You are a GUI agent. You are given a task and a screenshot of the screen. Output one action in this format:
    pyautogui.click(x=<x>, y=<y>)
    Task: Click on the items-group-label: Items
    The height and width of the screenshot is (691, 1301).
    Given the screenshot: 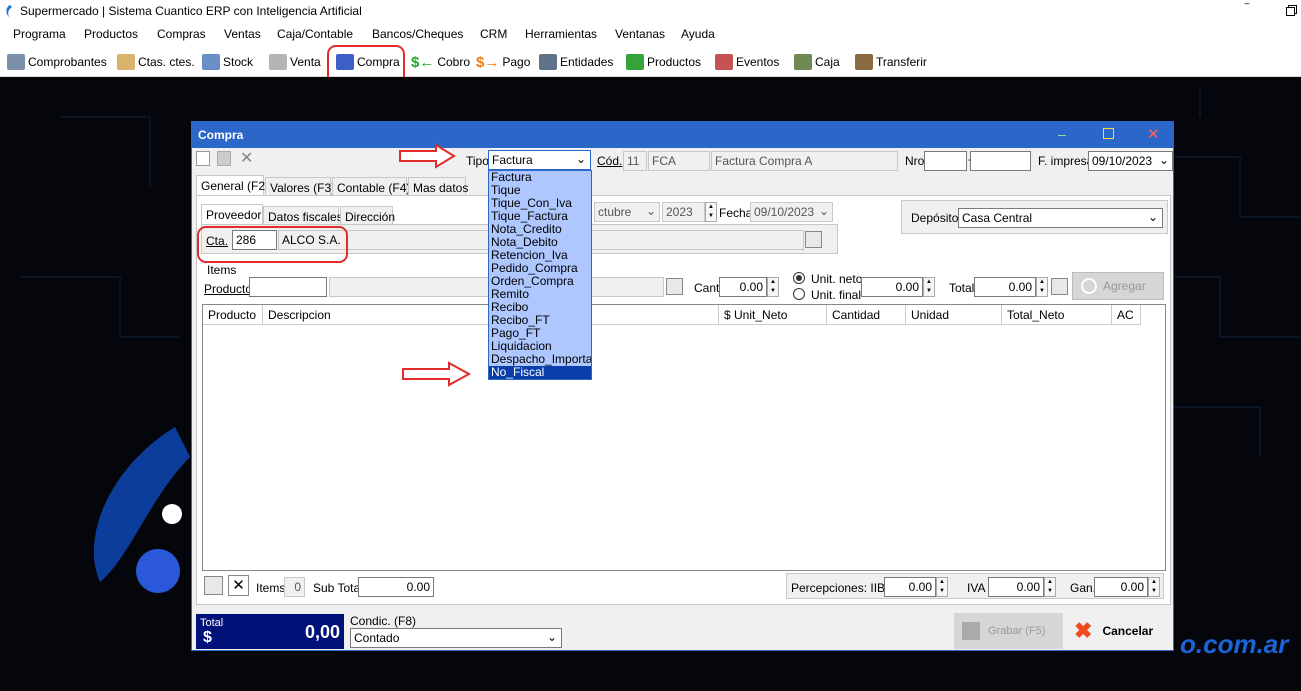 What is the action you would take?
    pyautogui.click(x=222, y=270)
    